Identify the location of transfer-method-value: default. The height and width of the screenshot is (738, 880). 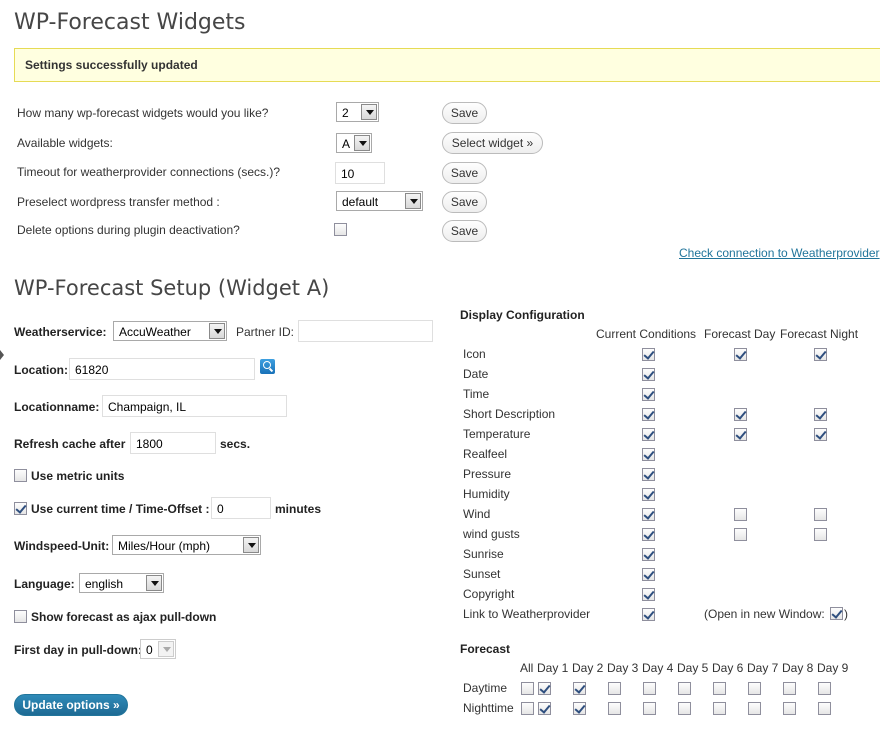
(360, 202).